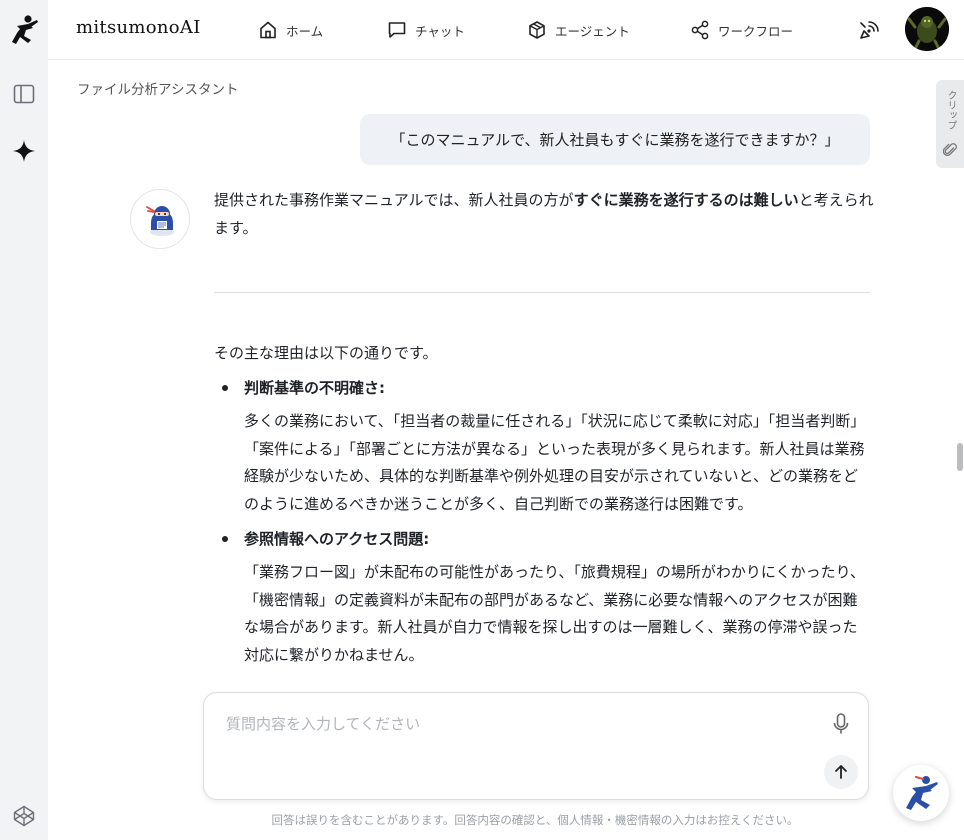 The image size is (964, 840). I want to click on brand-name: mitsumonoAI, so click(138, 27).